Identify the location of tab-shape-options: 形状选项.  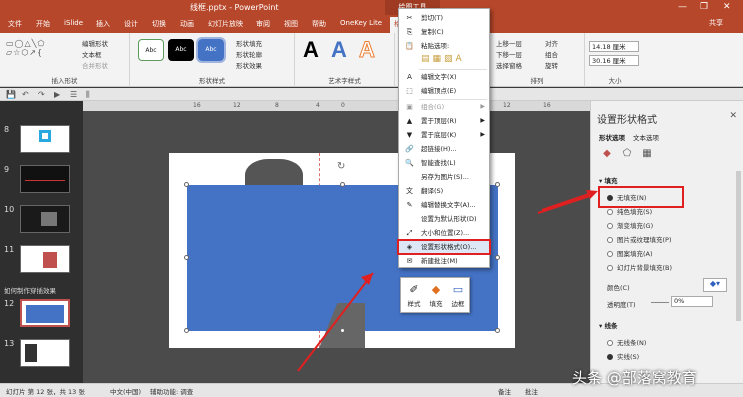
(612, 137).